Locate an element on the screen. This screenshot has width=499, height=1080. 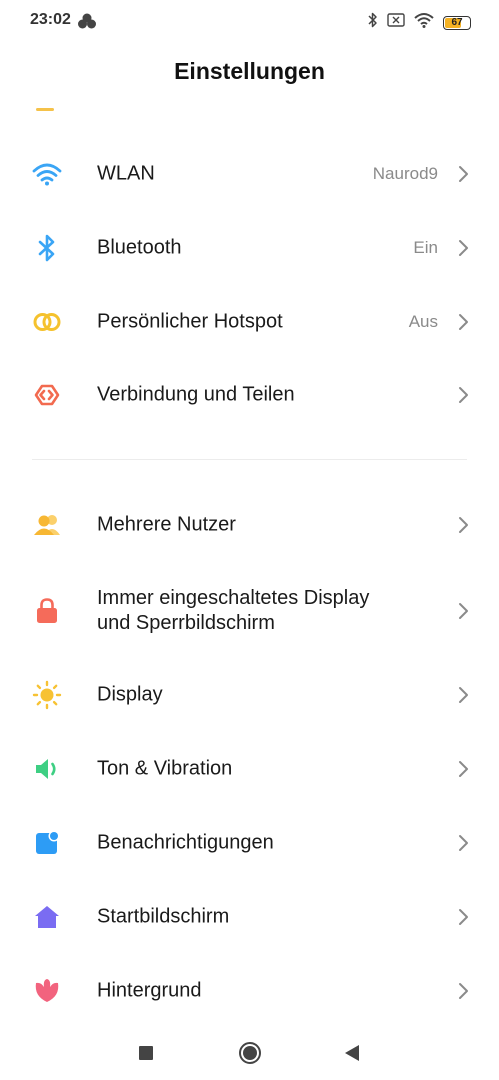
recents-button is located at coordinates (146, 1053).